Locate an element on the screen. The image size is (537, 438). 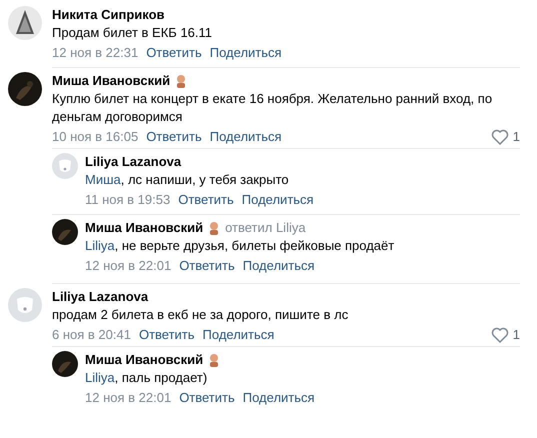
comment-text: Продам билет в ЕКБ 16.11 is located at coordinates (133, 33).